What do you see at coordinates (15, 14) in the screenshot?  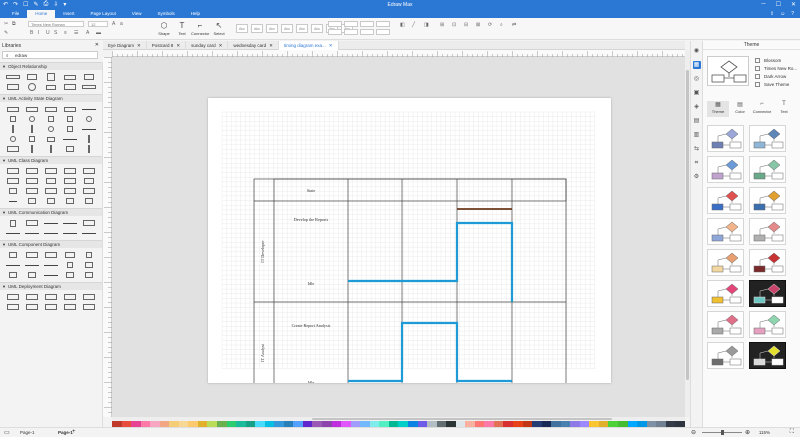 I see `menu-tab-file: File` at bounding box center [15, 14].